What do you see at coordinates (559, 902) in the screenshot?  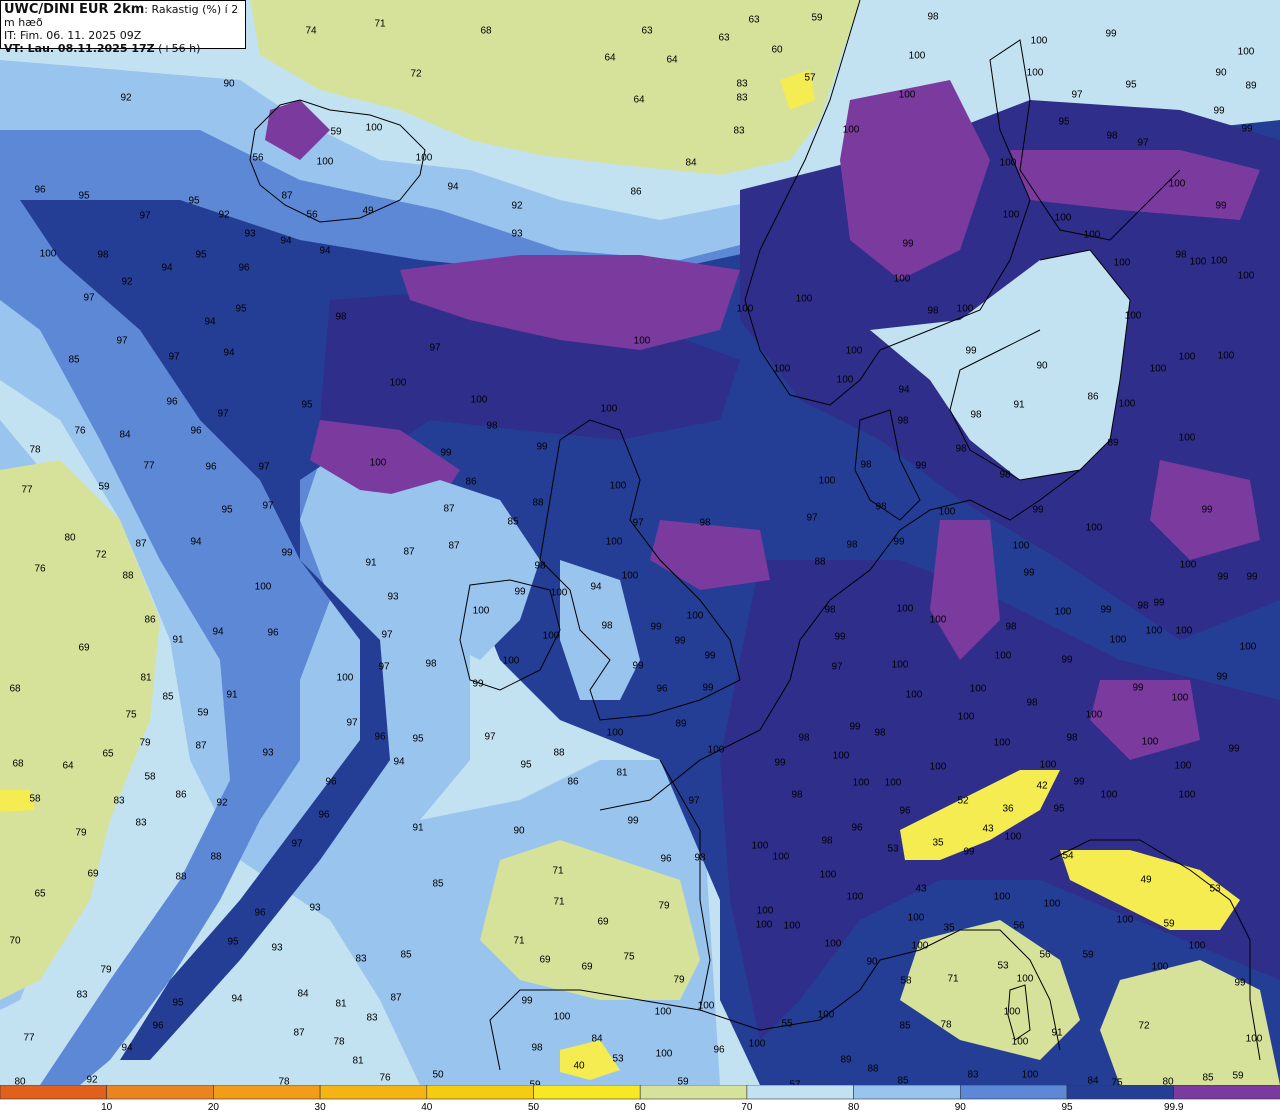 I see `value-label: 71` at bounding box center [559, 902].